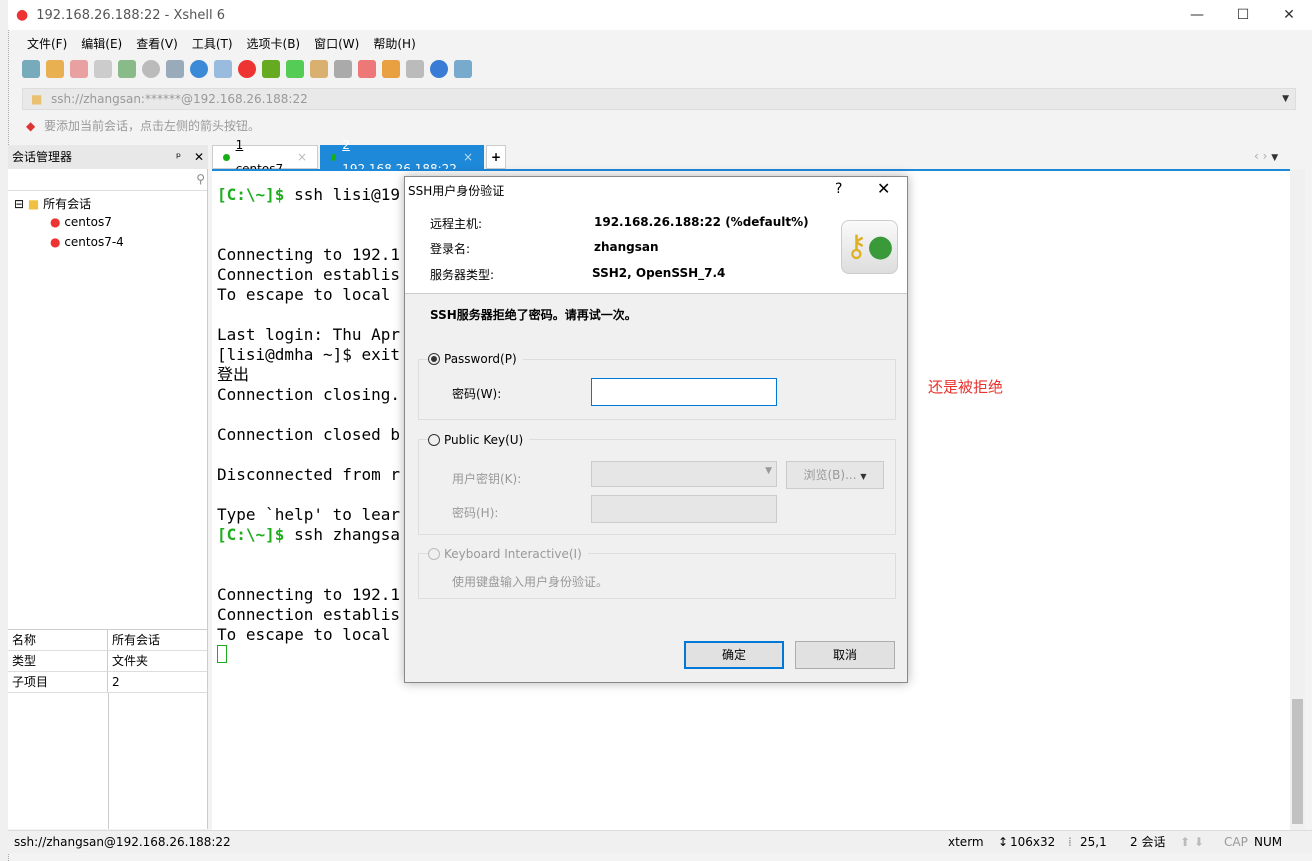  I want to click on status-sessions: 2 会话, so click(1148, 842).